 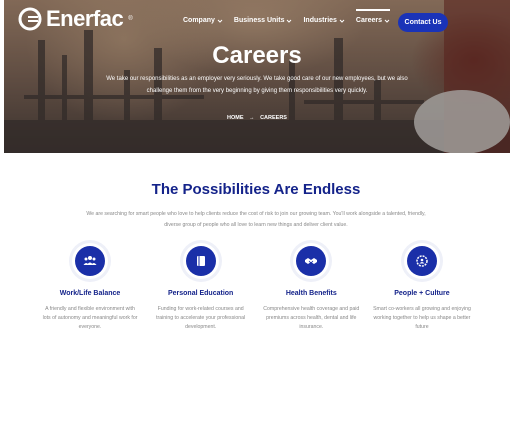 I want to click on enerfac-logo: Enerfac ®, so click(x=75, y=19).